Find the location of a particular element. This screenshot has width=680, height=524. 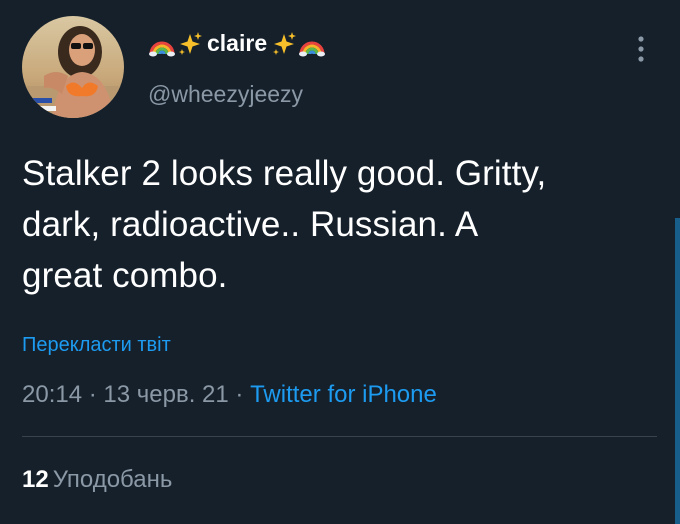

avatar-photo is located at coordinates (73, 67).